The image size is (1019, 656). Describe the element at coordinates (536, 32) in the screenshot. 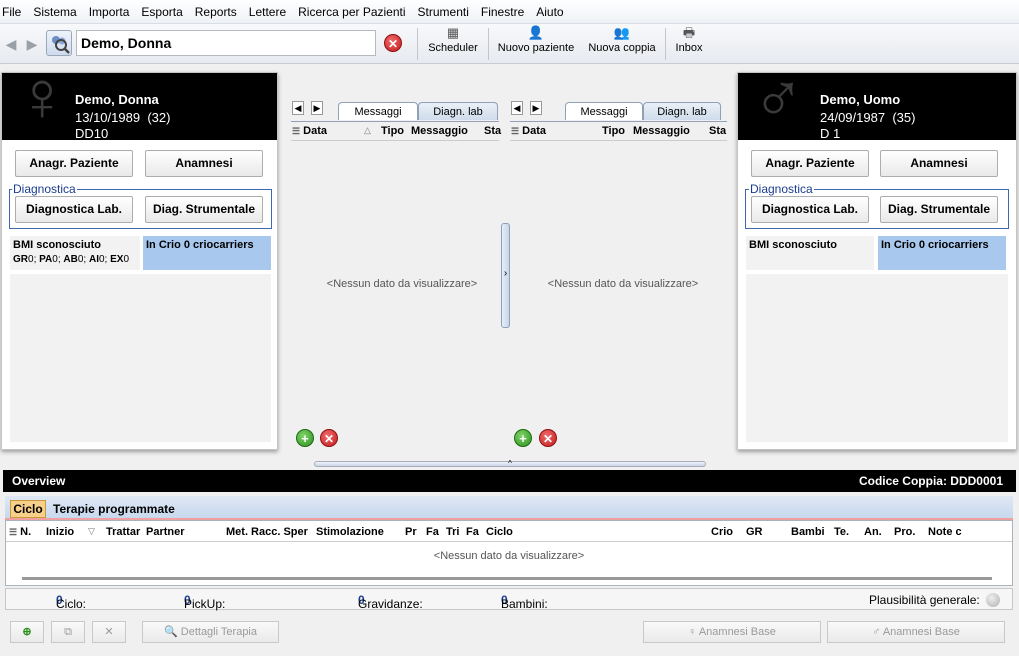

I see `add-person-icon: 👤` at that location.